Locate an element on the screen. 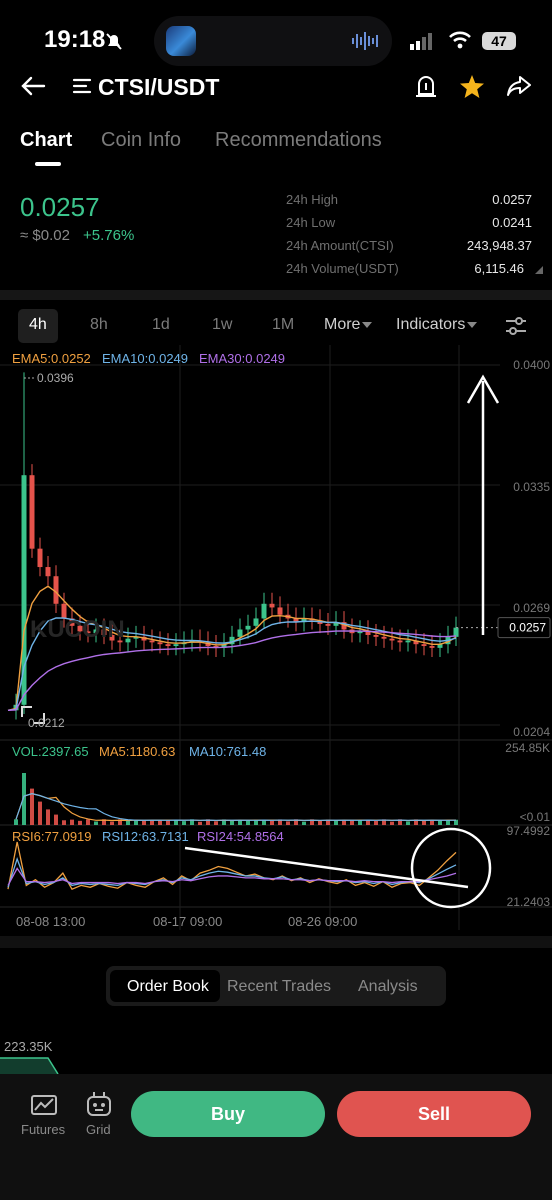  interval-8h: 8h is located at coordinates (99, 325).